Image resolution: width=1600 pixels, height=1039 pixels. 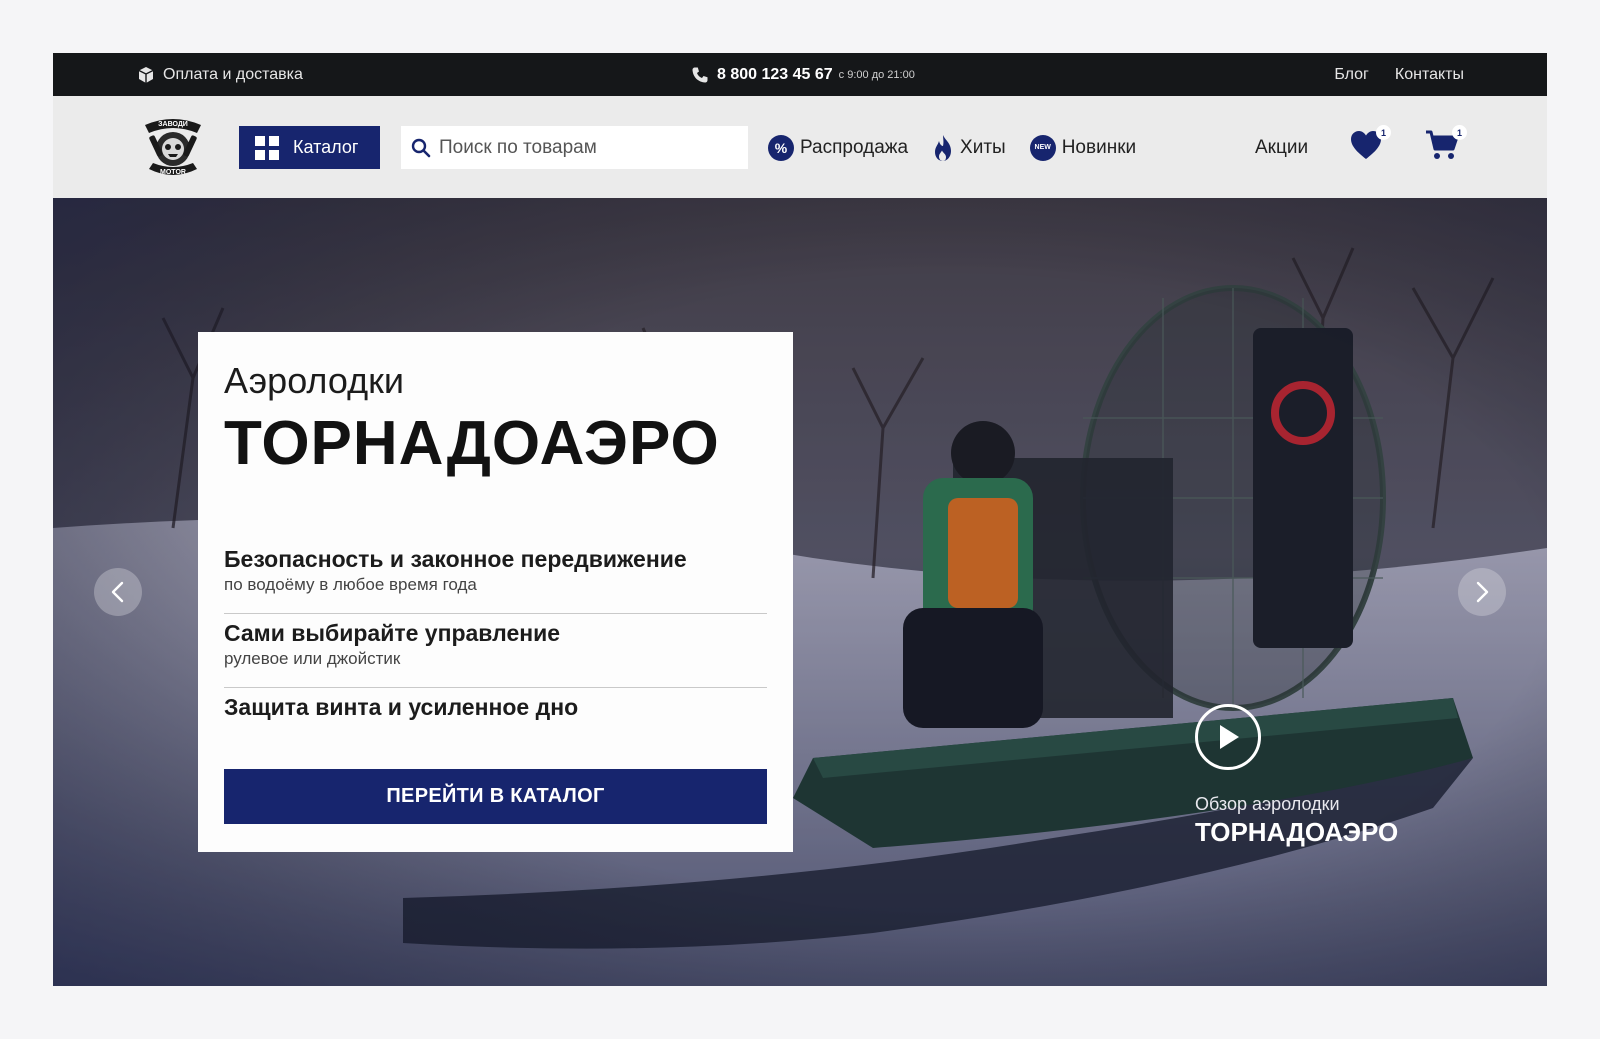 What do you see at coordinates (350, 584) in the screenshot?
I see `feature-text: по водоёму в любое время года` at bounding box center [350, 584].